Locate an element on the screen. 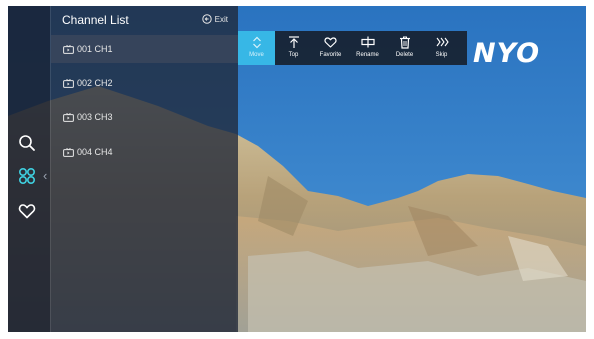 The height and width of the screenshot is (339, 594). rename-icon is located at coordinates (367, 42).